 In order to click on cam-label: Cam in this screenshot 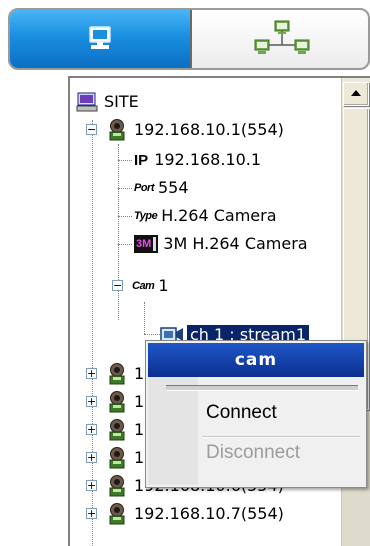, I will do `click(143, 286)`.